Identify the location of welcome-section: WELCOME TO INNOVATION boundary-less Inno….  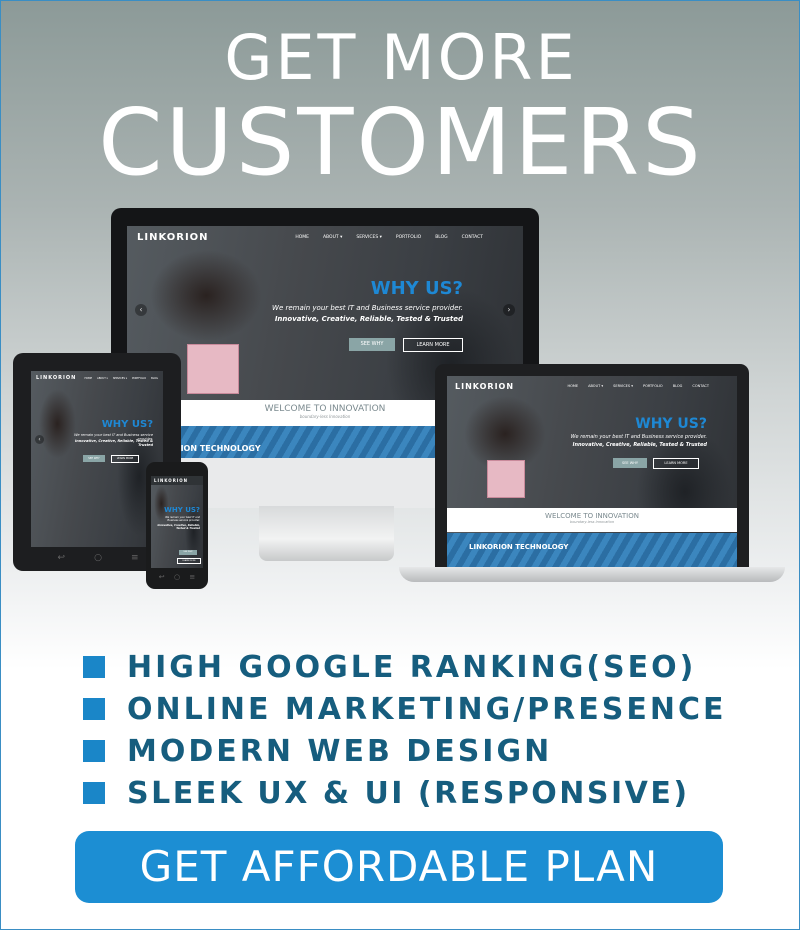
(592, 520).